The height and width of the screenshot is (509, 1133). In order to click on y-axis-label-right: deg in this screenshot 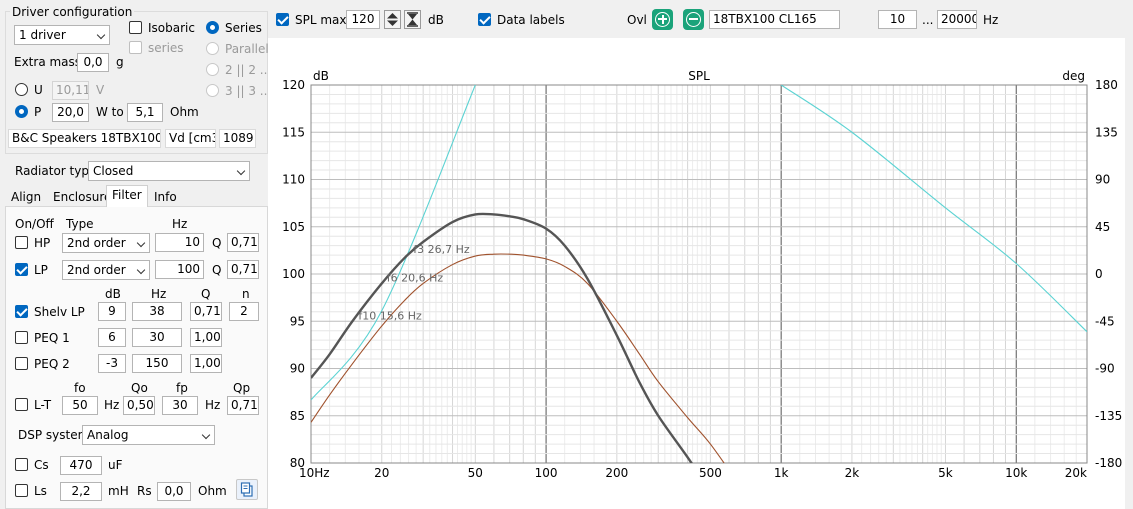, I will do `click(1073, 76)`.